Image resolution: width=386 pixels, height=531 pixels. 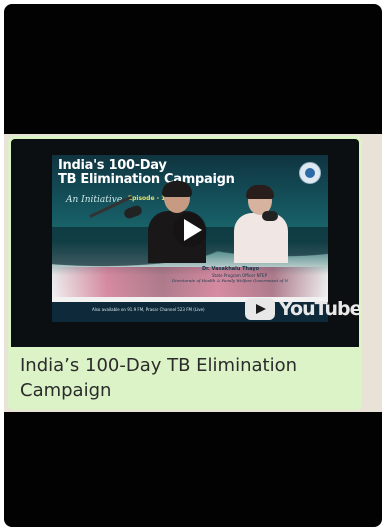 I want to click on thumbnail-title: India's 100-Day TB Elimination Campaign, so click(x=146, y=172).